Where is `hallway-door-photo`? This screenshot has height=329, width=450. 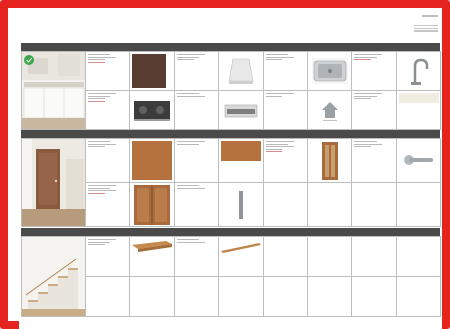
hallway-door-photo is located at coordinates (53, 182).